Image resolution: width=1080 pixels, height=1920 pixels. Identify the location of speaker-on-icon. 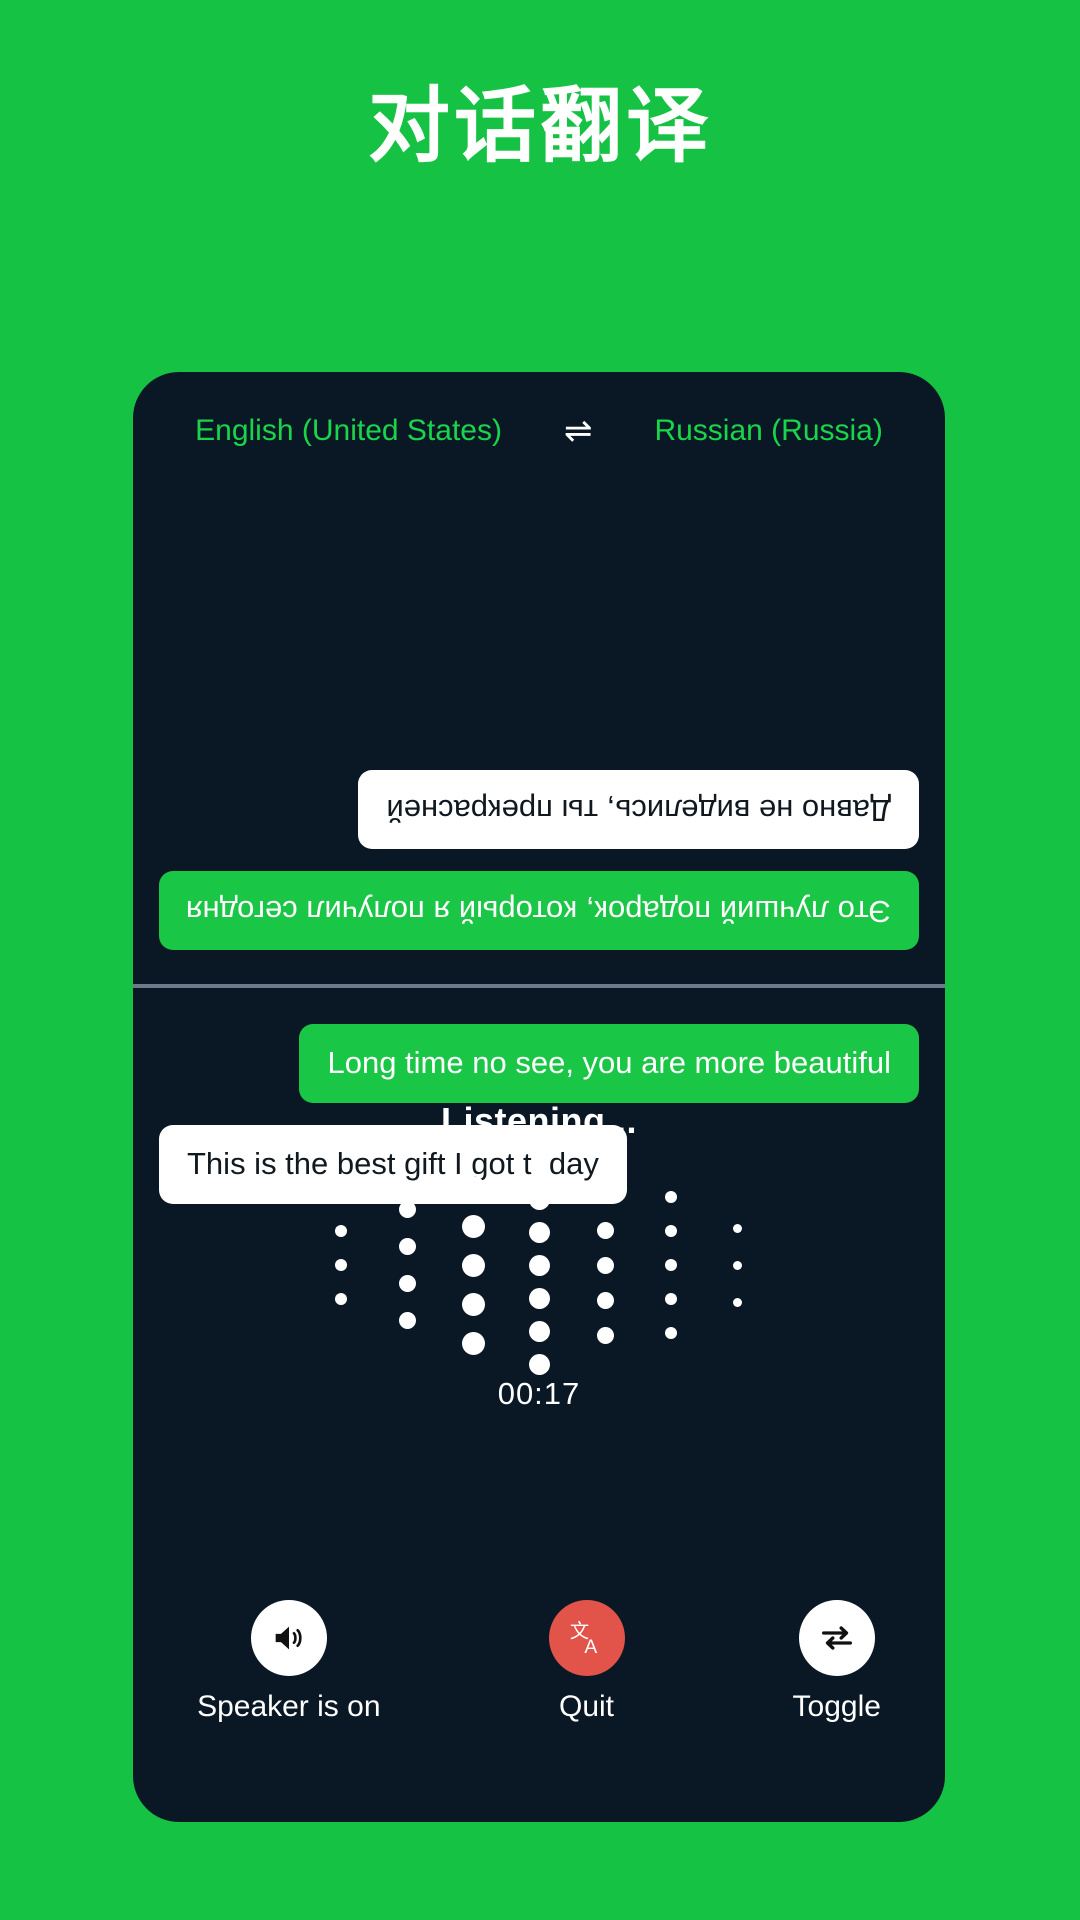
(288, 1638).